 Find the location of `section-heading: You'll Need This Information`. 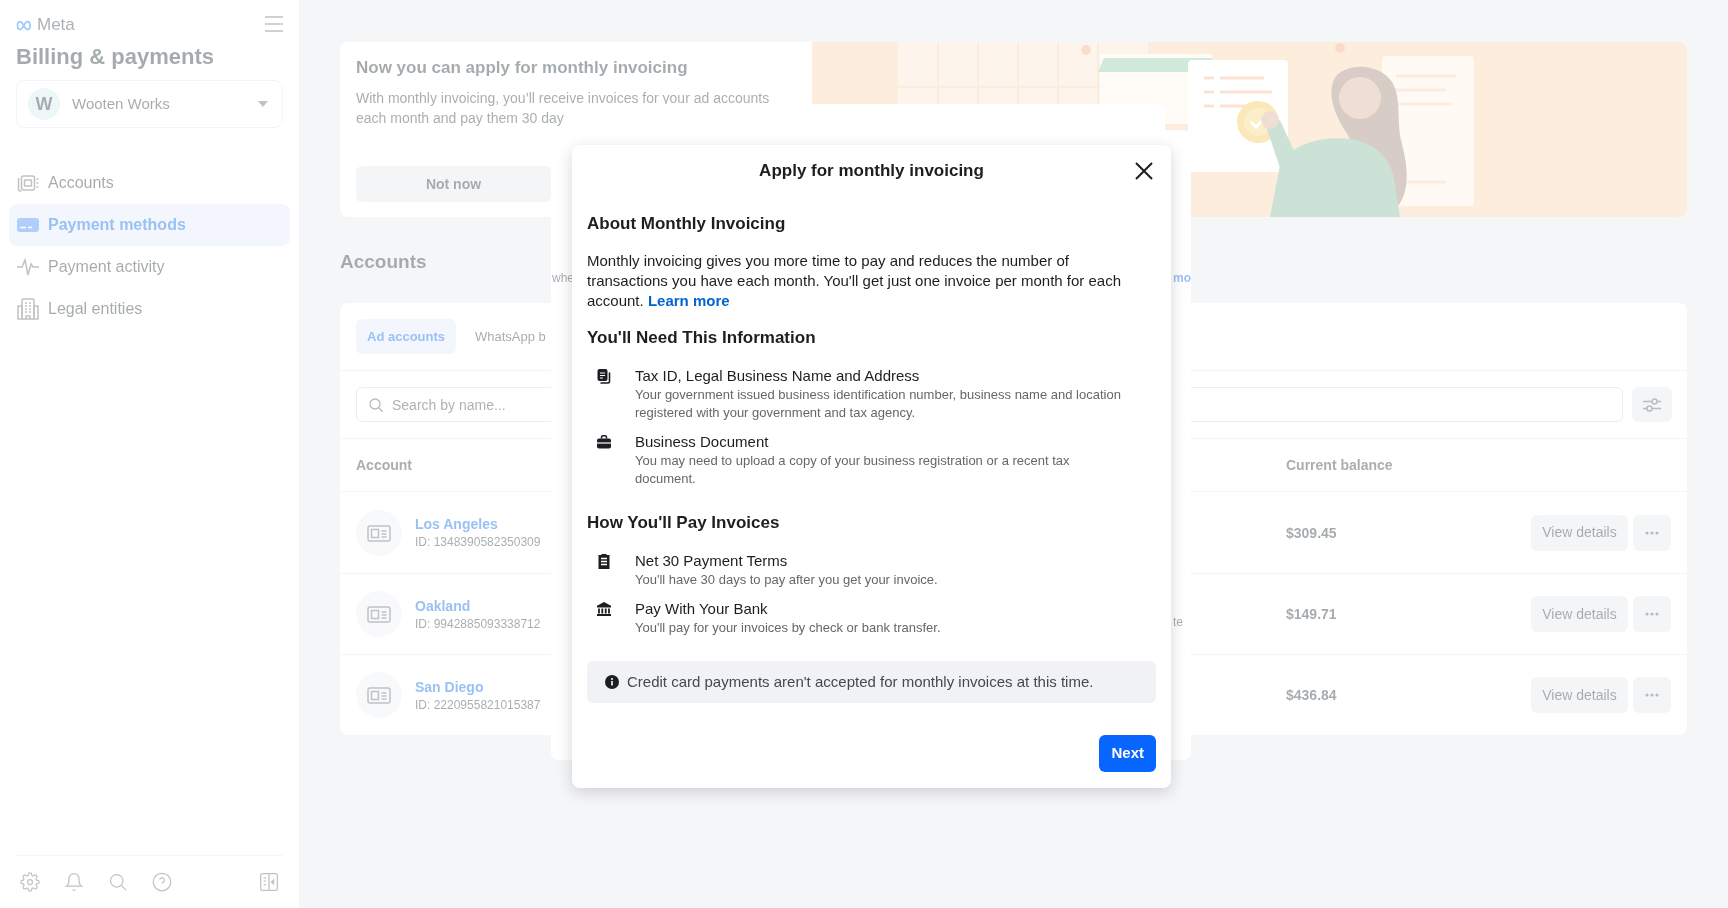

section-heading: You'll Need This Information is located at coordinates (701, 338).